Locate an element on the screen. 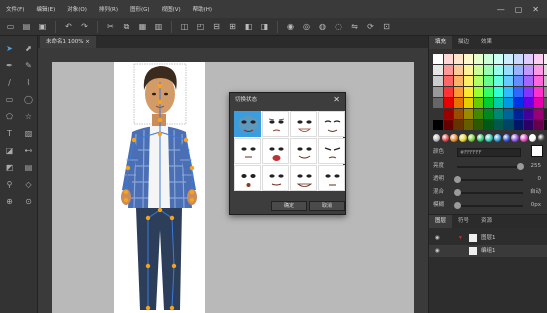  send-back-icon: ◨ is located at coordinates (264, 26).